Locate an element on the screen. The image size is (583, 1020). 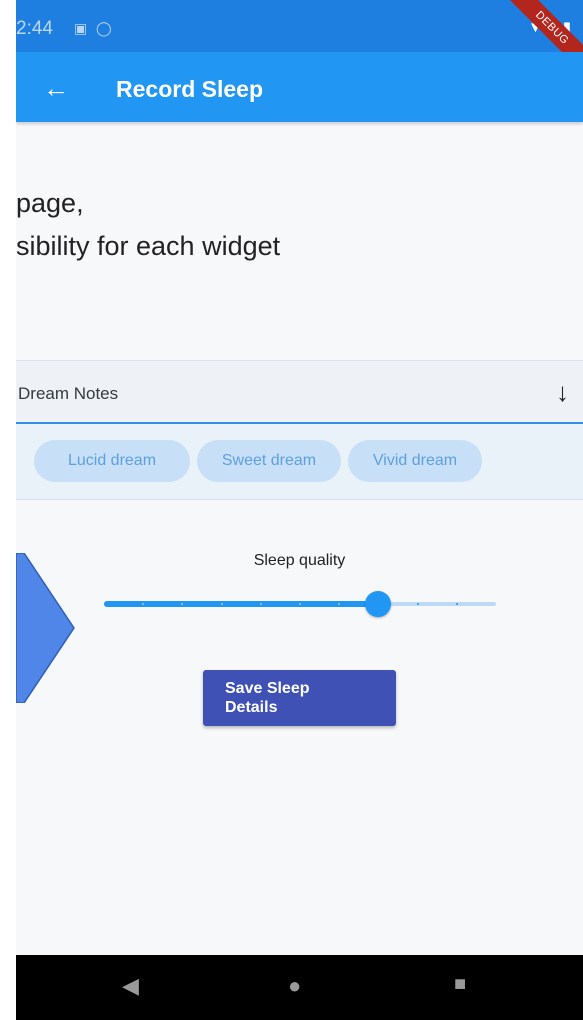
status-bar: 2:44 ▣ ◯ ▼ ◢ ▮ DEBUG is located at coordinates (299, 41).